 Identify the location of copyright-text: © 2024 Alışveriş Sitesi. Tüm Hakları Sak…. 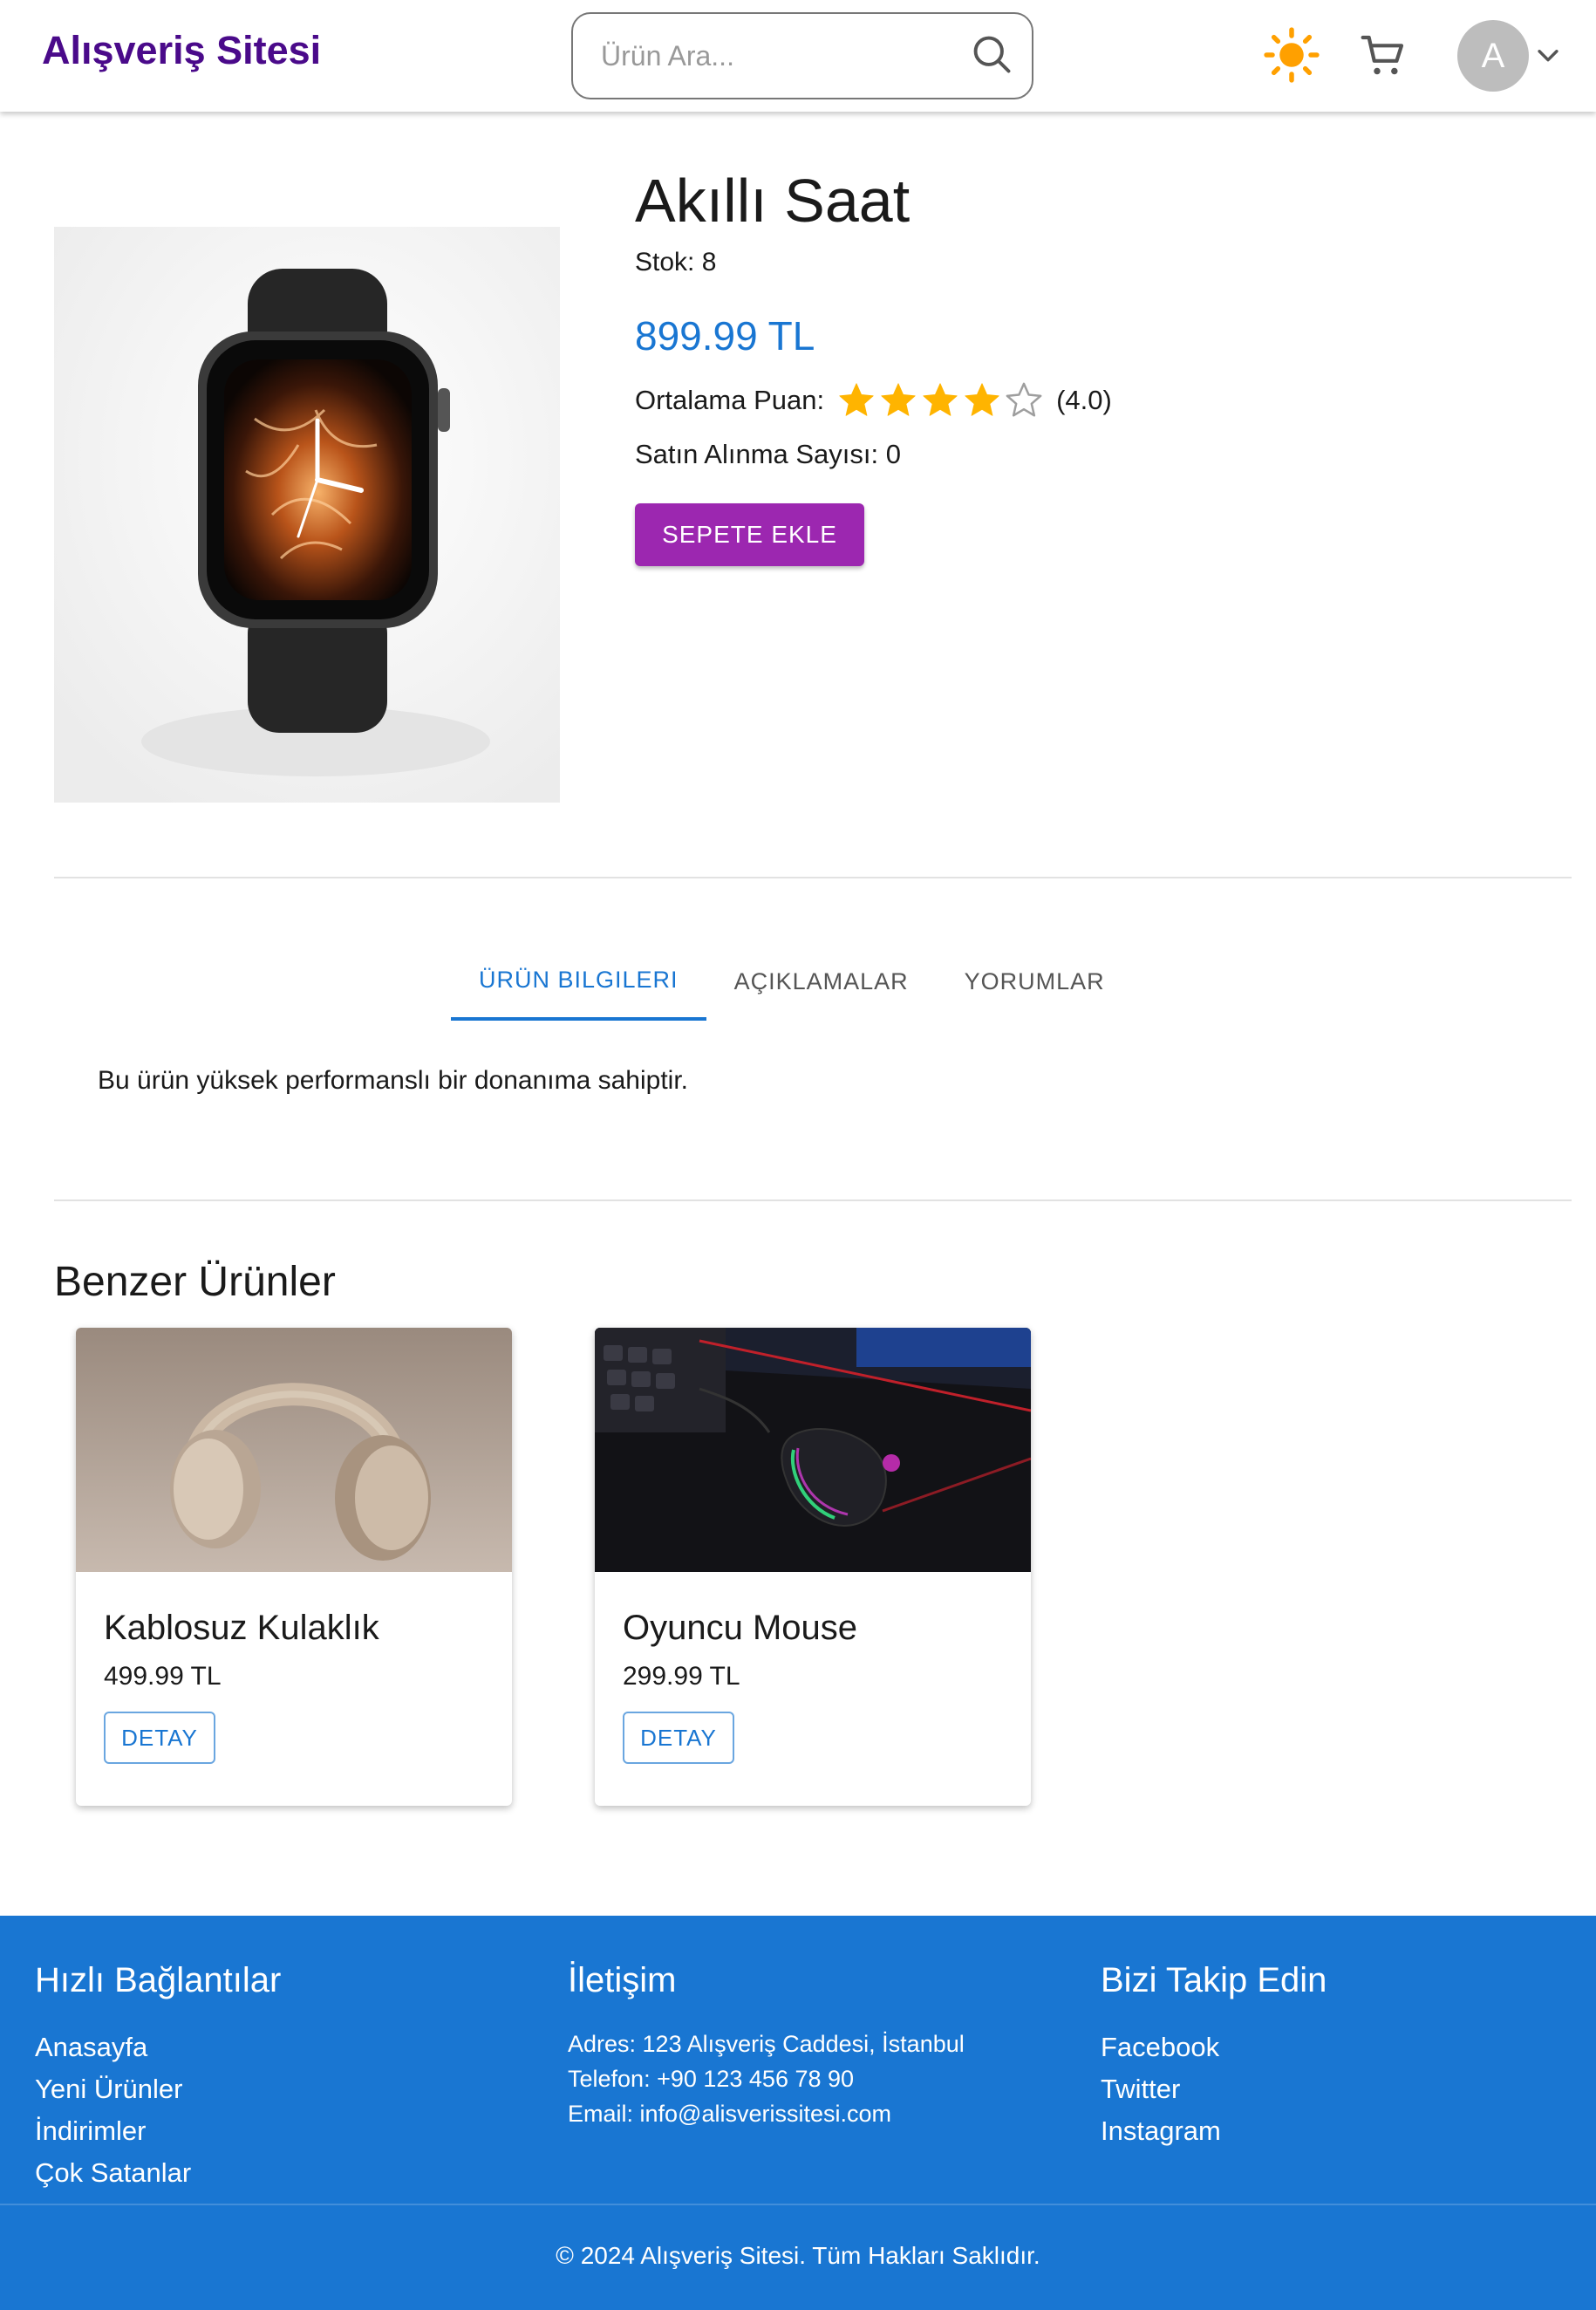
(798, 2255).